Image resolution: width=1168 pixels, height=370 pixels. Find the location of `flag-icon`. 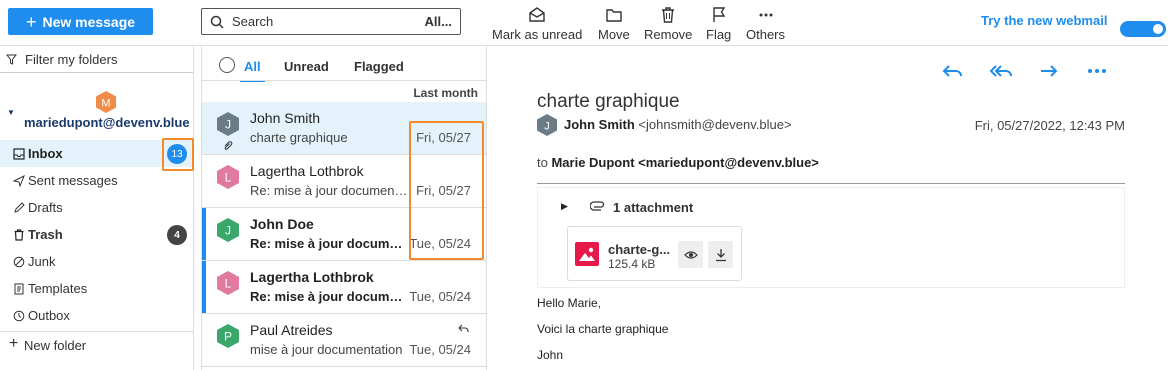

flag-icon is located at coordinates (718, 14).